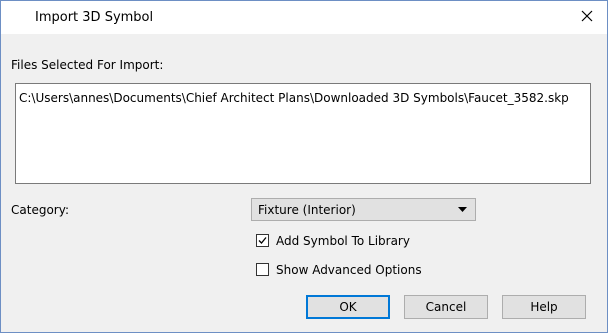 Image resolution: width=608 pixels, height=333 pixels. Describe the element at coordinates (87, 65) in the screenshot. I see `files-selected-label: Files Selected For Import:` at that location.